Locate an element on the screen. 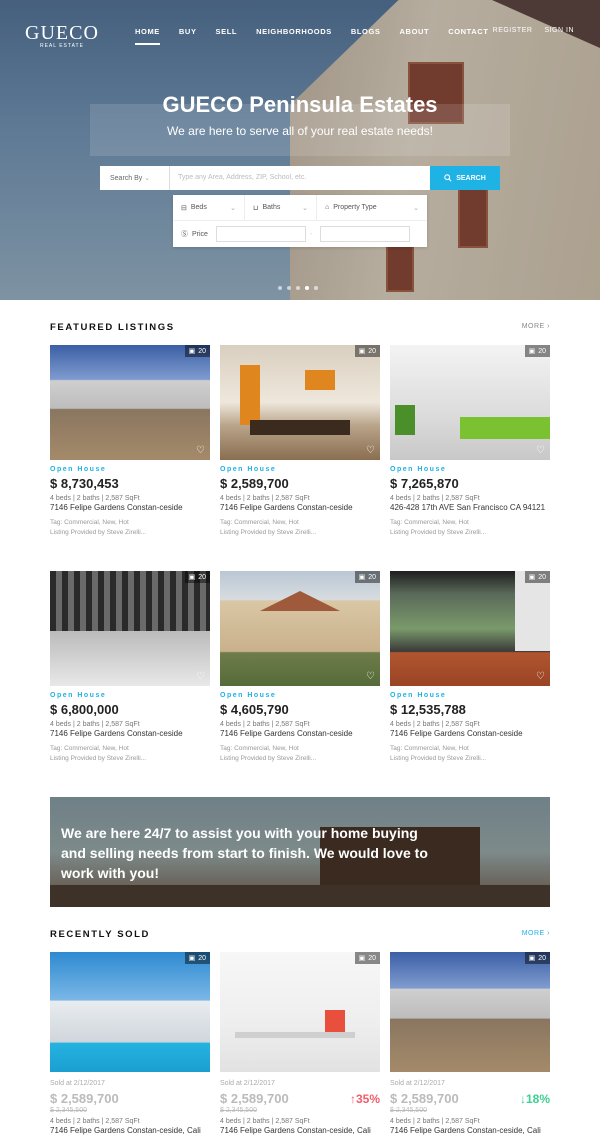 This screenshot has height=1140, width=600. site-logo: GUECO REAL ESTATE is located at coordinates (62, 35).